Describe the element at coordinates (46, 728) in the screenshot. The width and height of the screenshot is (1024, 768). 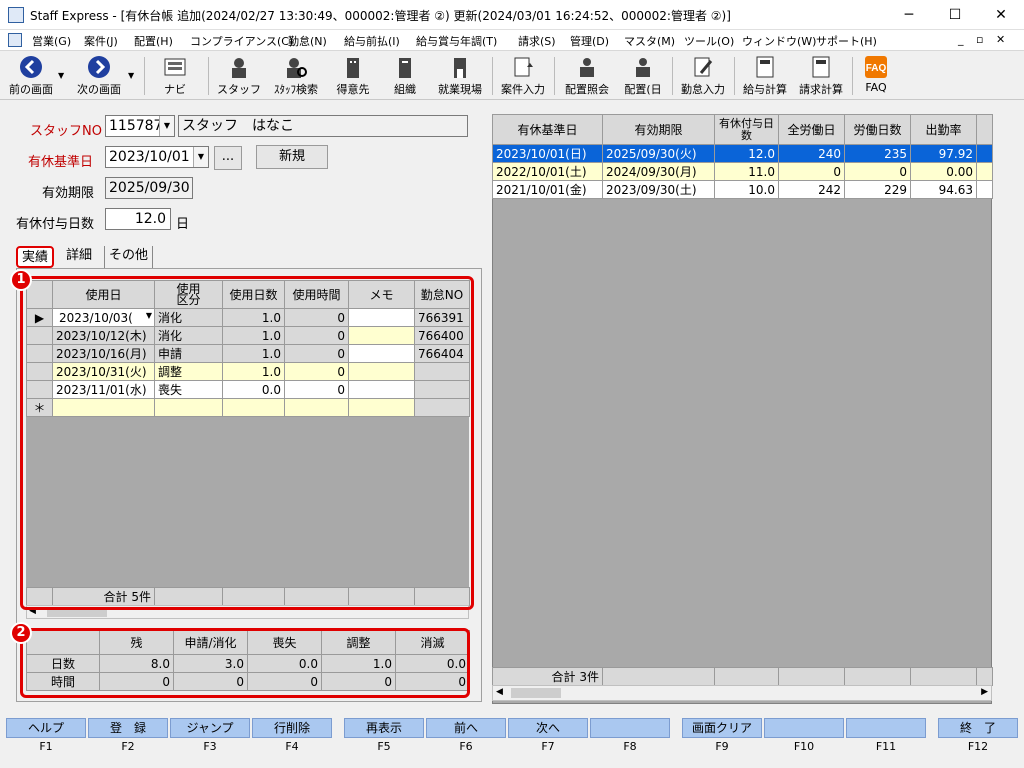
I see `f1-help-button: ヘルプ` at that location.